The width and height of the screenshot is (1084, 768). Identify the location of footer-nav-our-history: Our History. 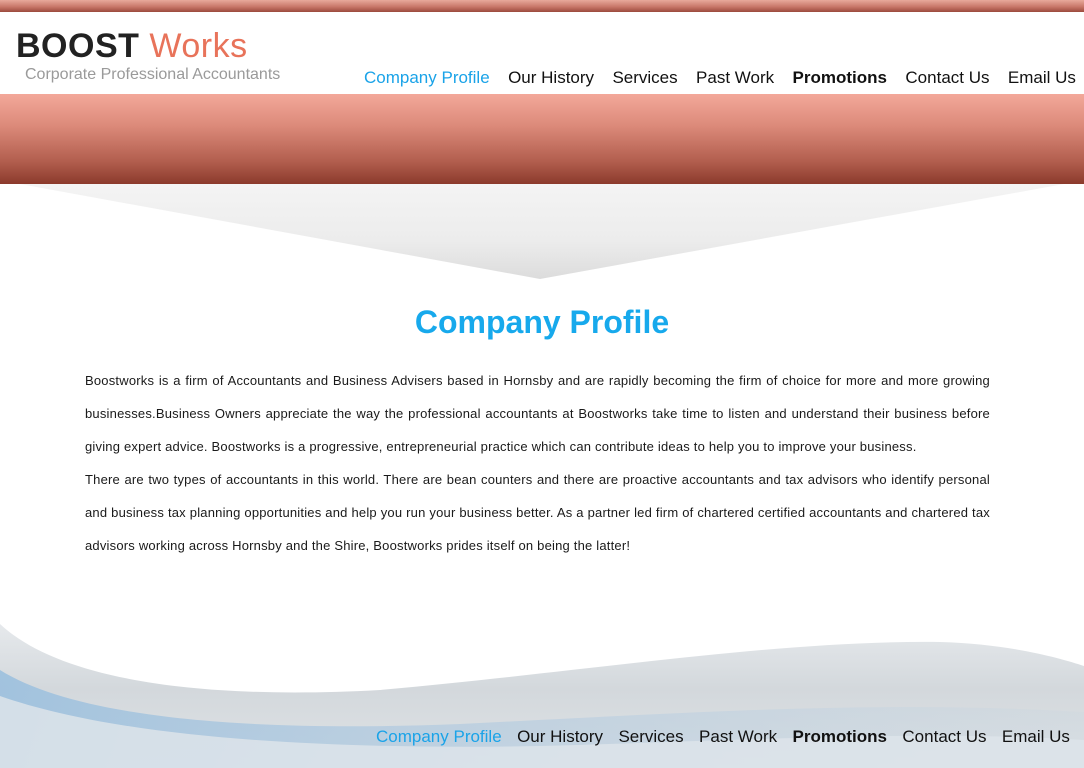
(560, 737).